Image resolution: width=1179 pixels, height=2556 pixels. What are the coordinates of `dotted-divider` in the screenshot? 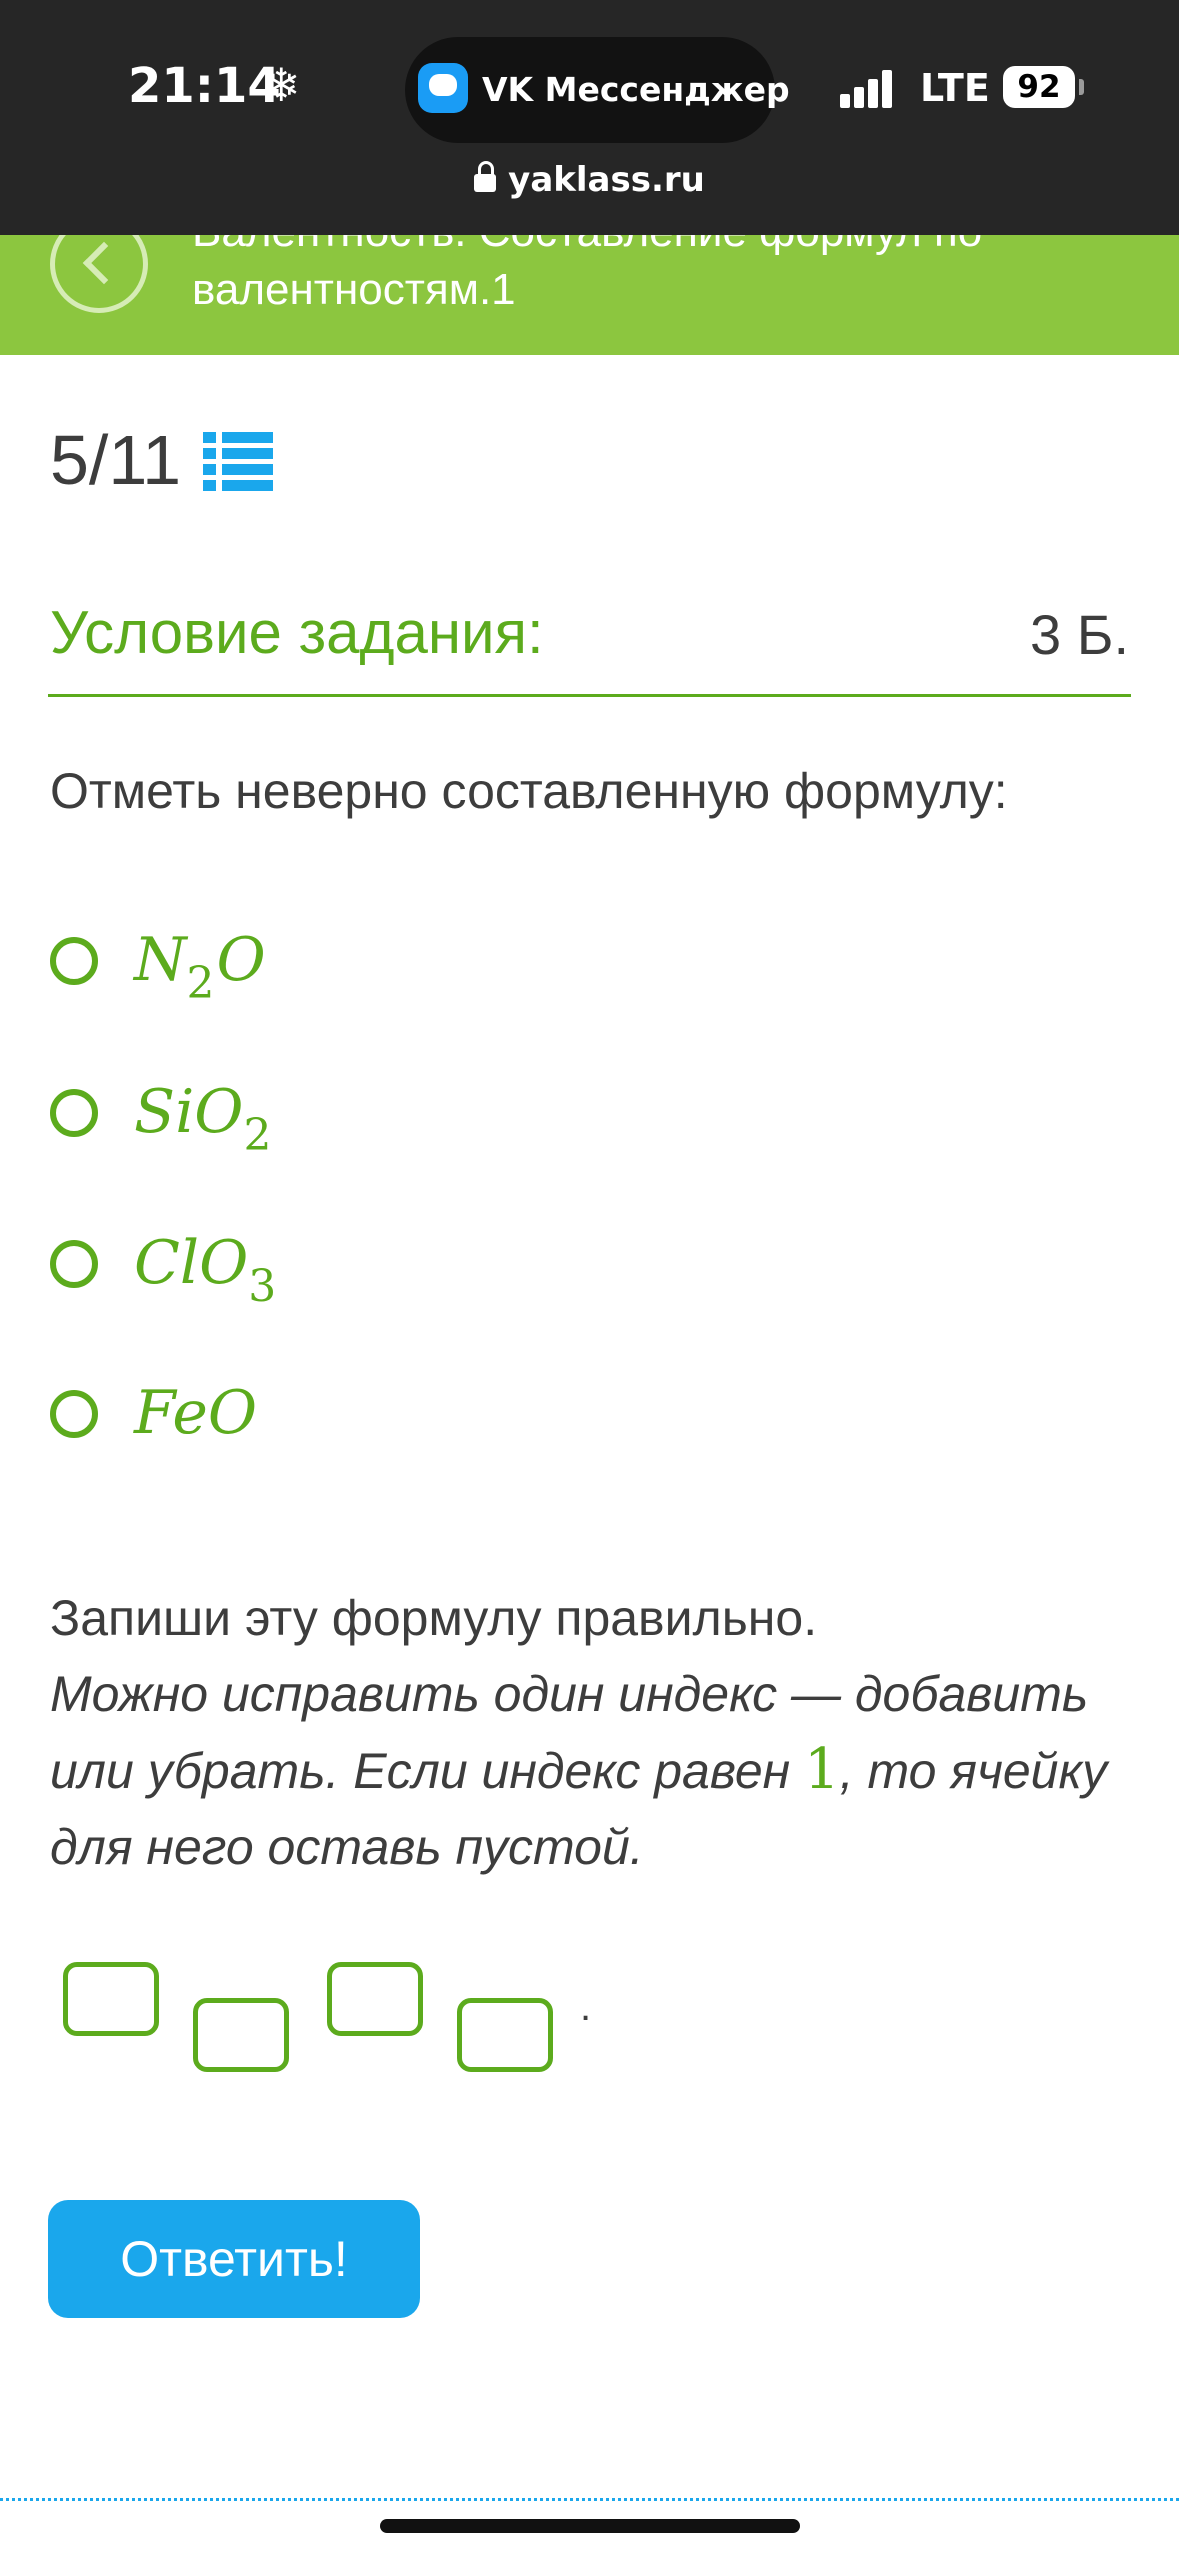 It's located at (589, 2499).